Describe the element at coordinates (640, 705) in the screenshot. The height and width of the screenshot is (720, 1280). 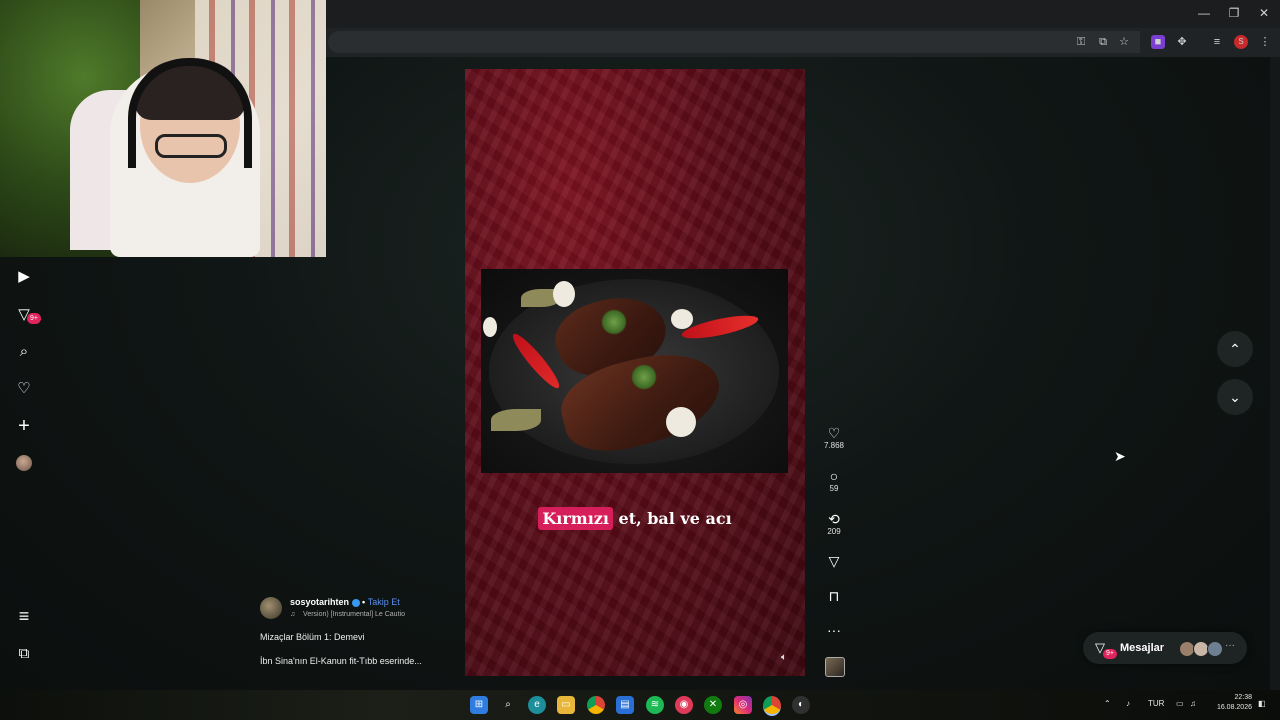
I see `windows-taskbar` at that location.